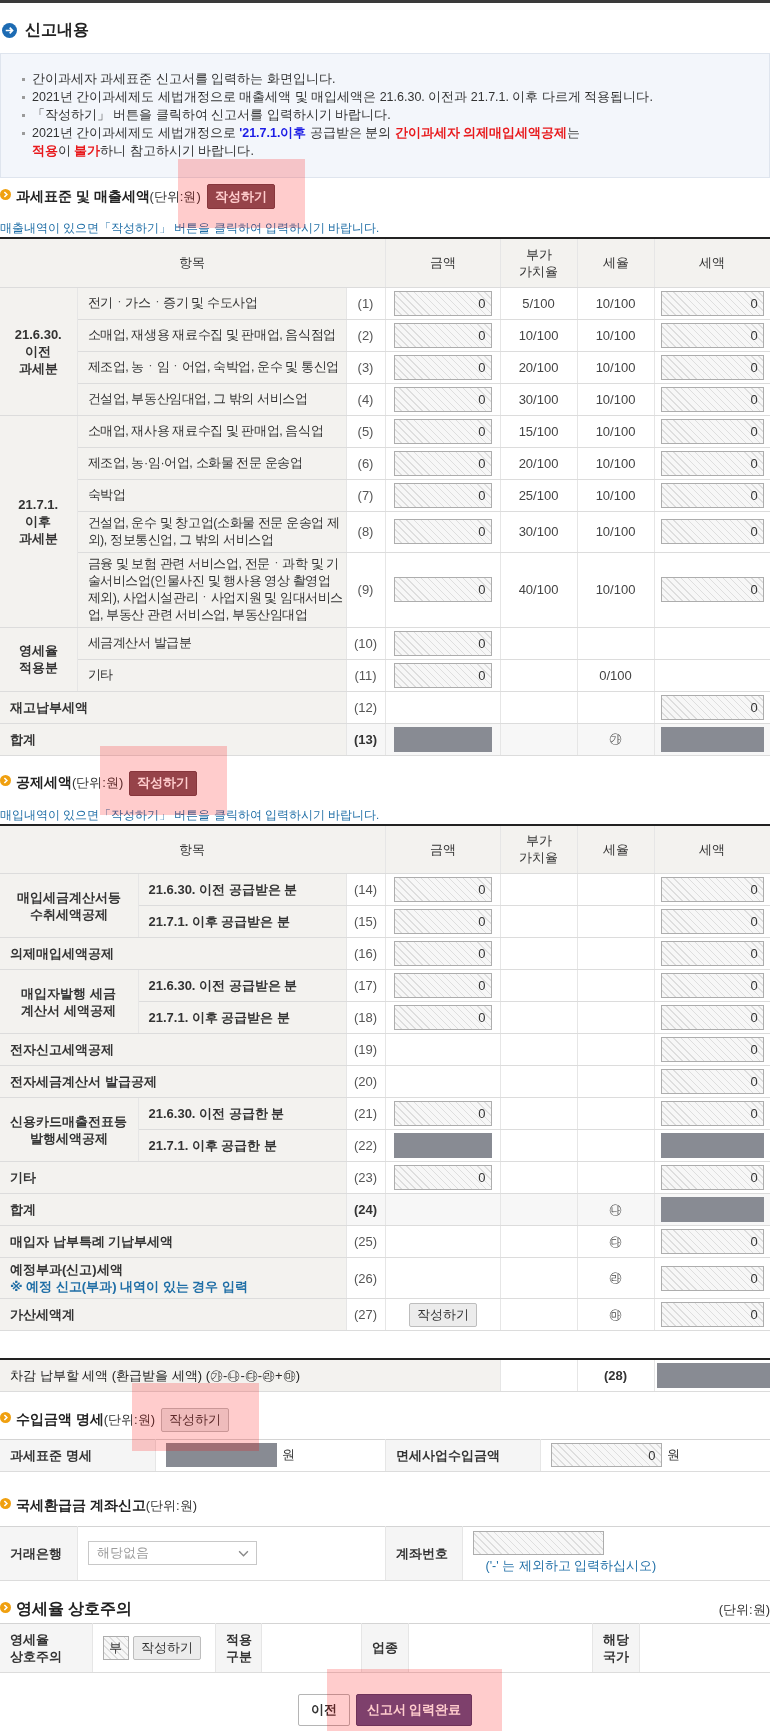 The width and height of the screenshot is (770, 1731). What do you see at coordinates (9, 30) in the screenshot?
I see `arrow-circle-icon` at bounding box center [9, 30].